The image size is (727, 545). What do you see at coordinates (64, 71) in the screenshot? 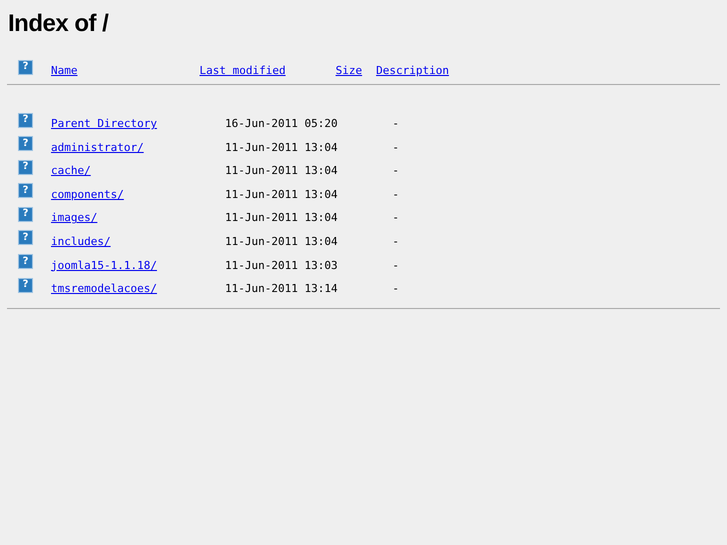
I see `name-column-link: Name` at bounding box center [64, 71].